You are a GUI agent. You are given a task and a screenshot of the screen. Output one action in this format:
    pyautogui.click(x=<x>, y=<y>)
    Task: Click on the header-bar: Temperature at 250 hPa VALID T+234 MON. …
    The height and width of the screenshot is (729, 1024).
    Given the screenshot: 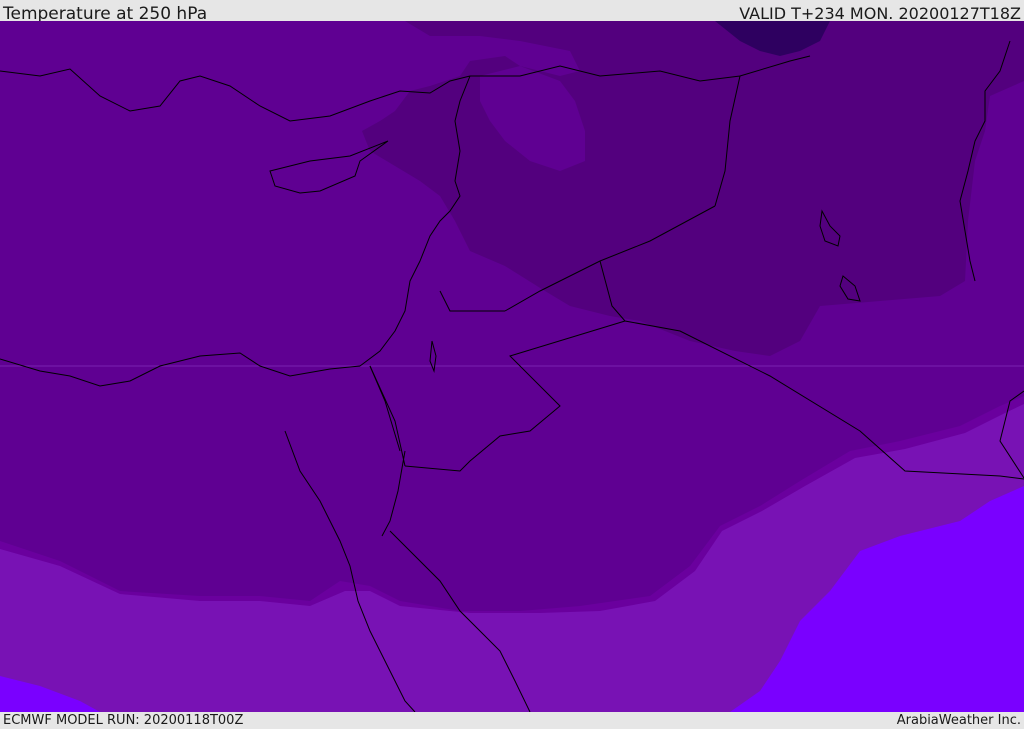 What is the action you would take?
    pyautogui.click(x=512, y=12)
    